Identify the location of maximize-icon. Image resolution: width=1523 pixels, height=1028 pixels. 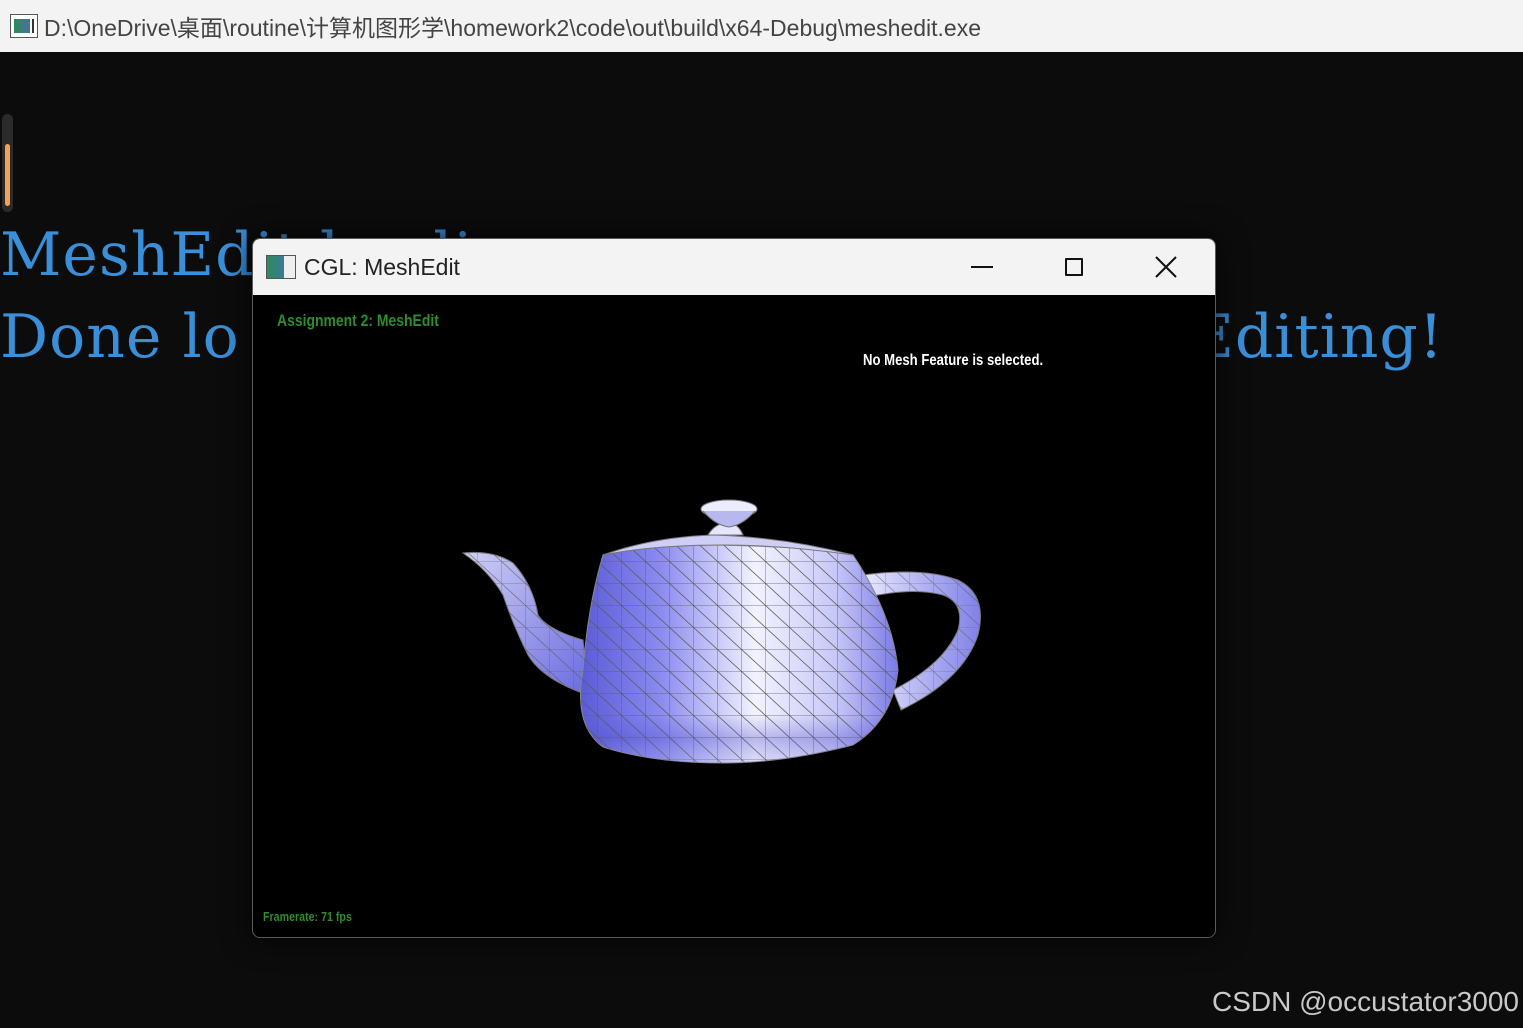
(1074, 267).